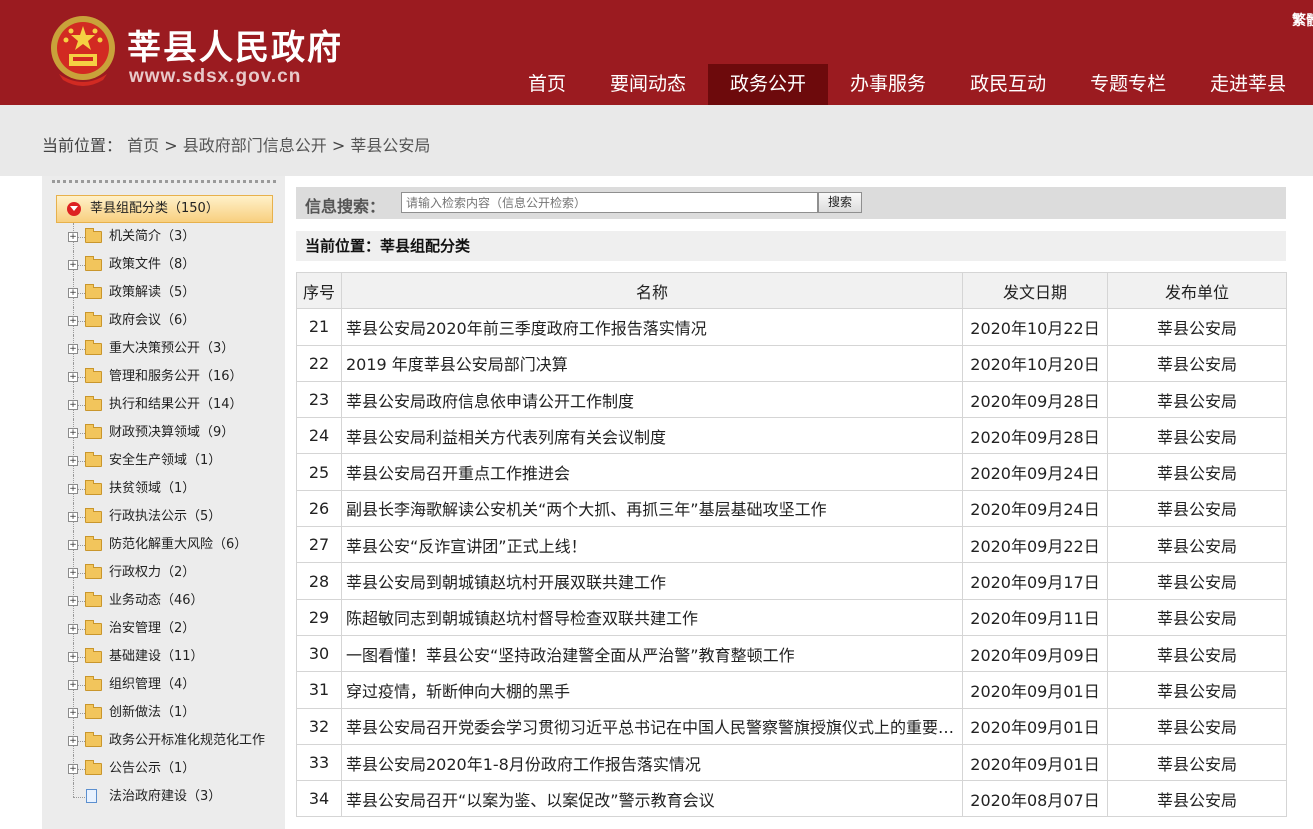 The image size is (1313, 829). Describe the element at coordinates (143, 145) in the screenshot. I see `breadcrumb-home-link: 首页` at that location.